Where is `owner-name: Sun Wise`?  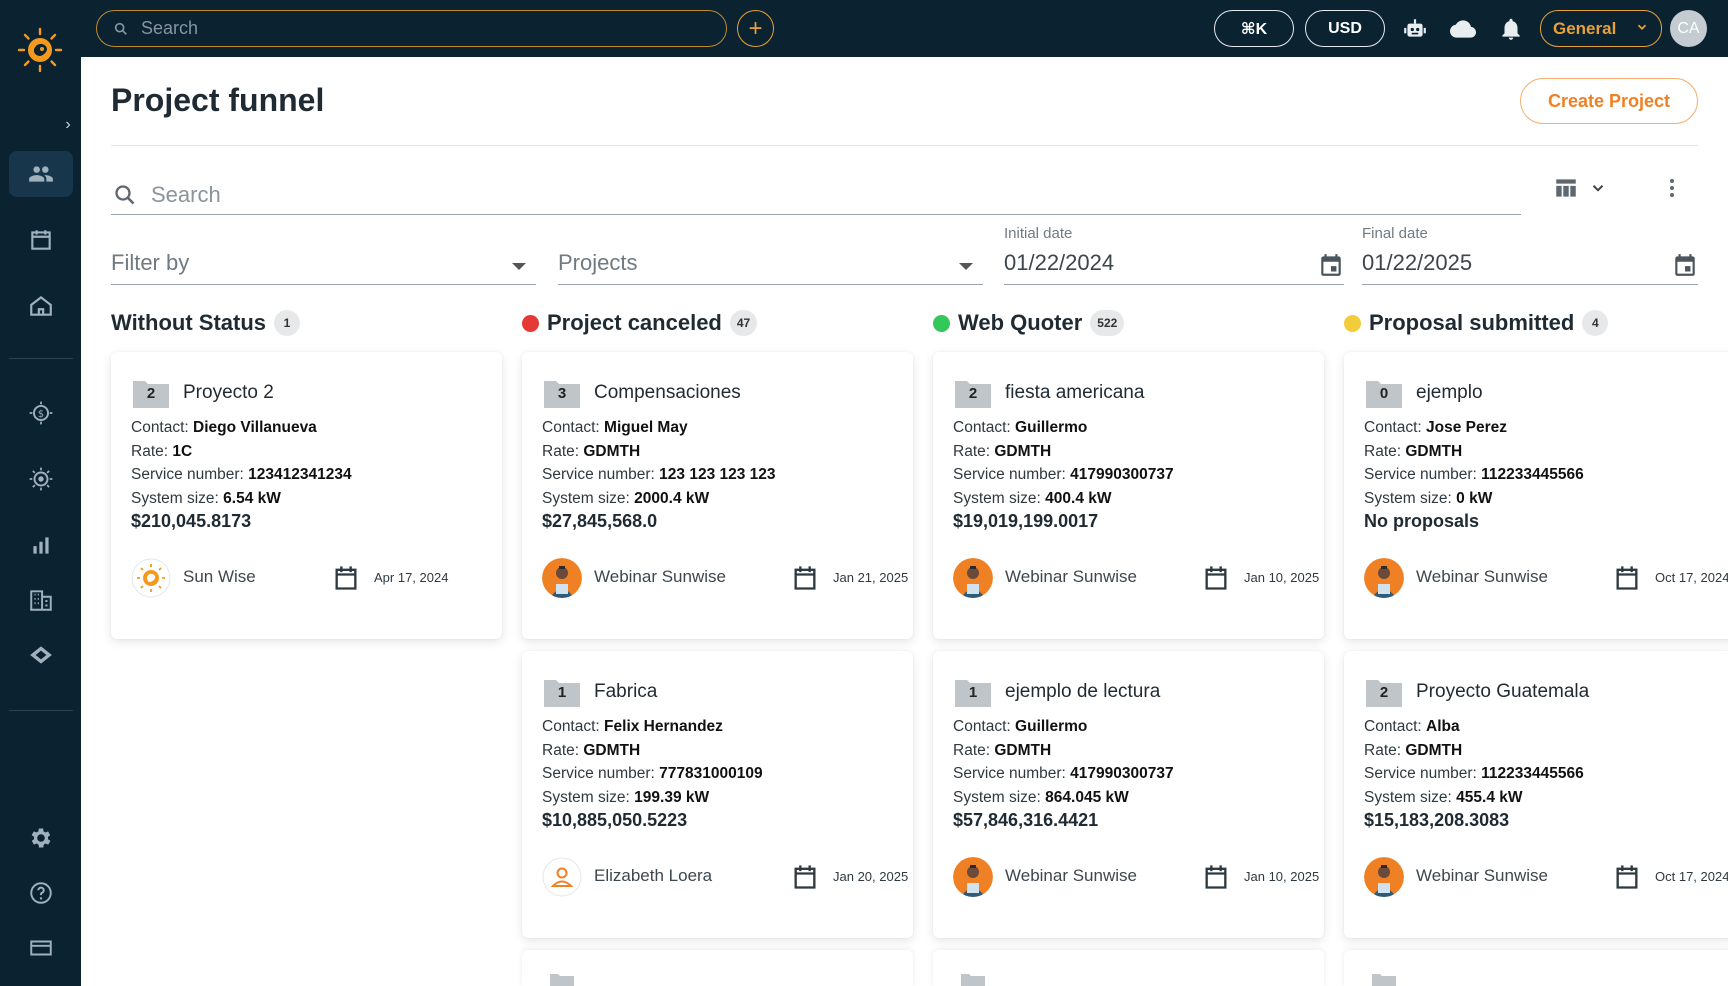
owner-name: Sun Wise is located at coordinates (219, 576).